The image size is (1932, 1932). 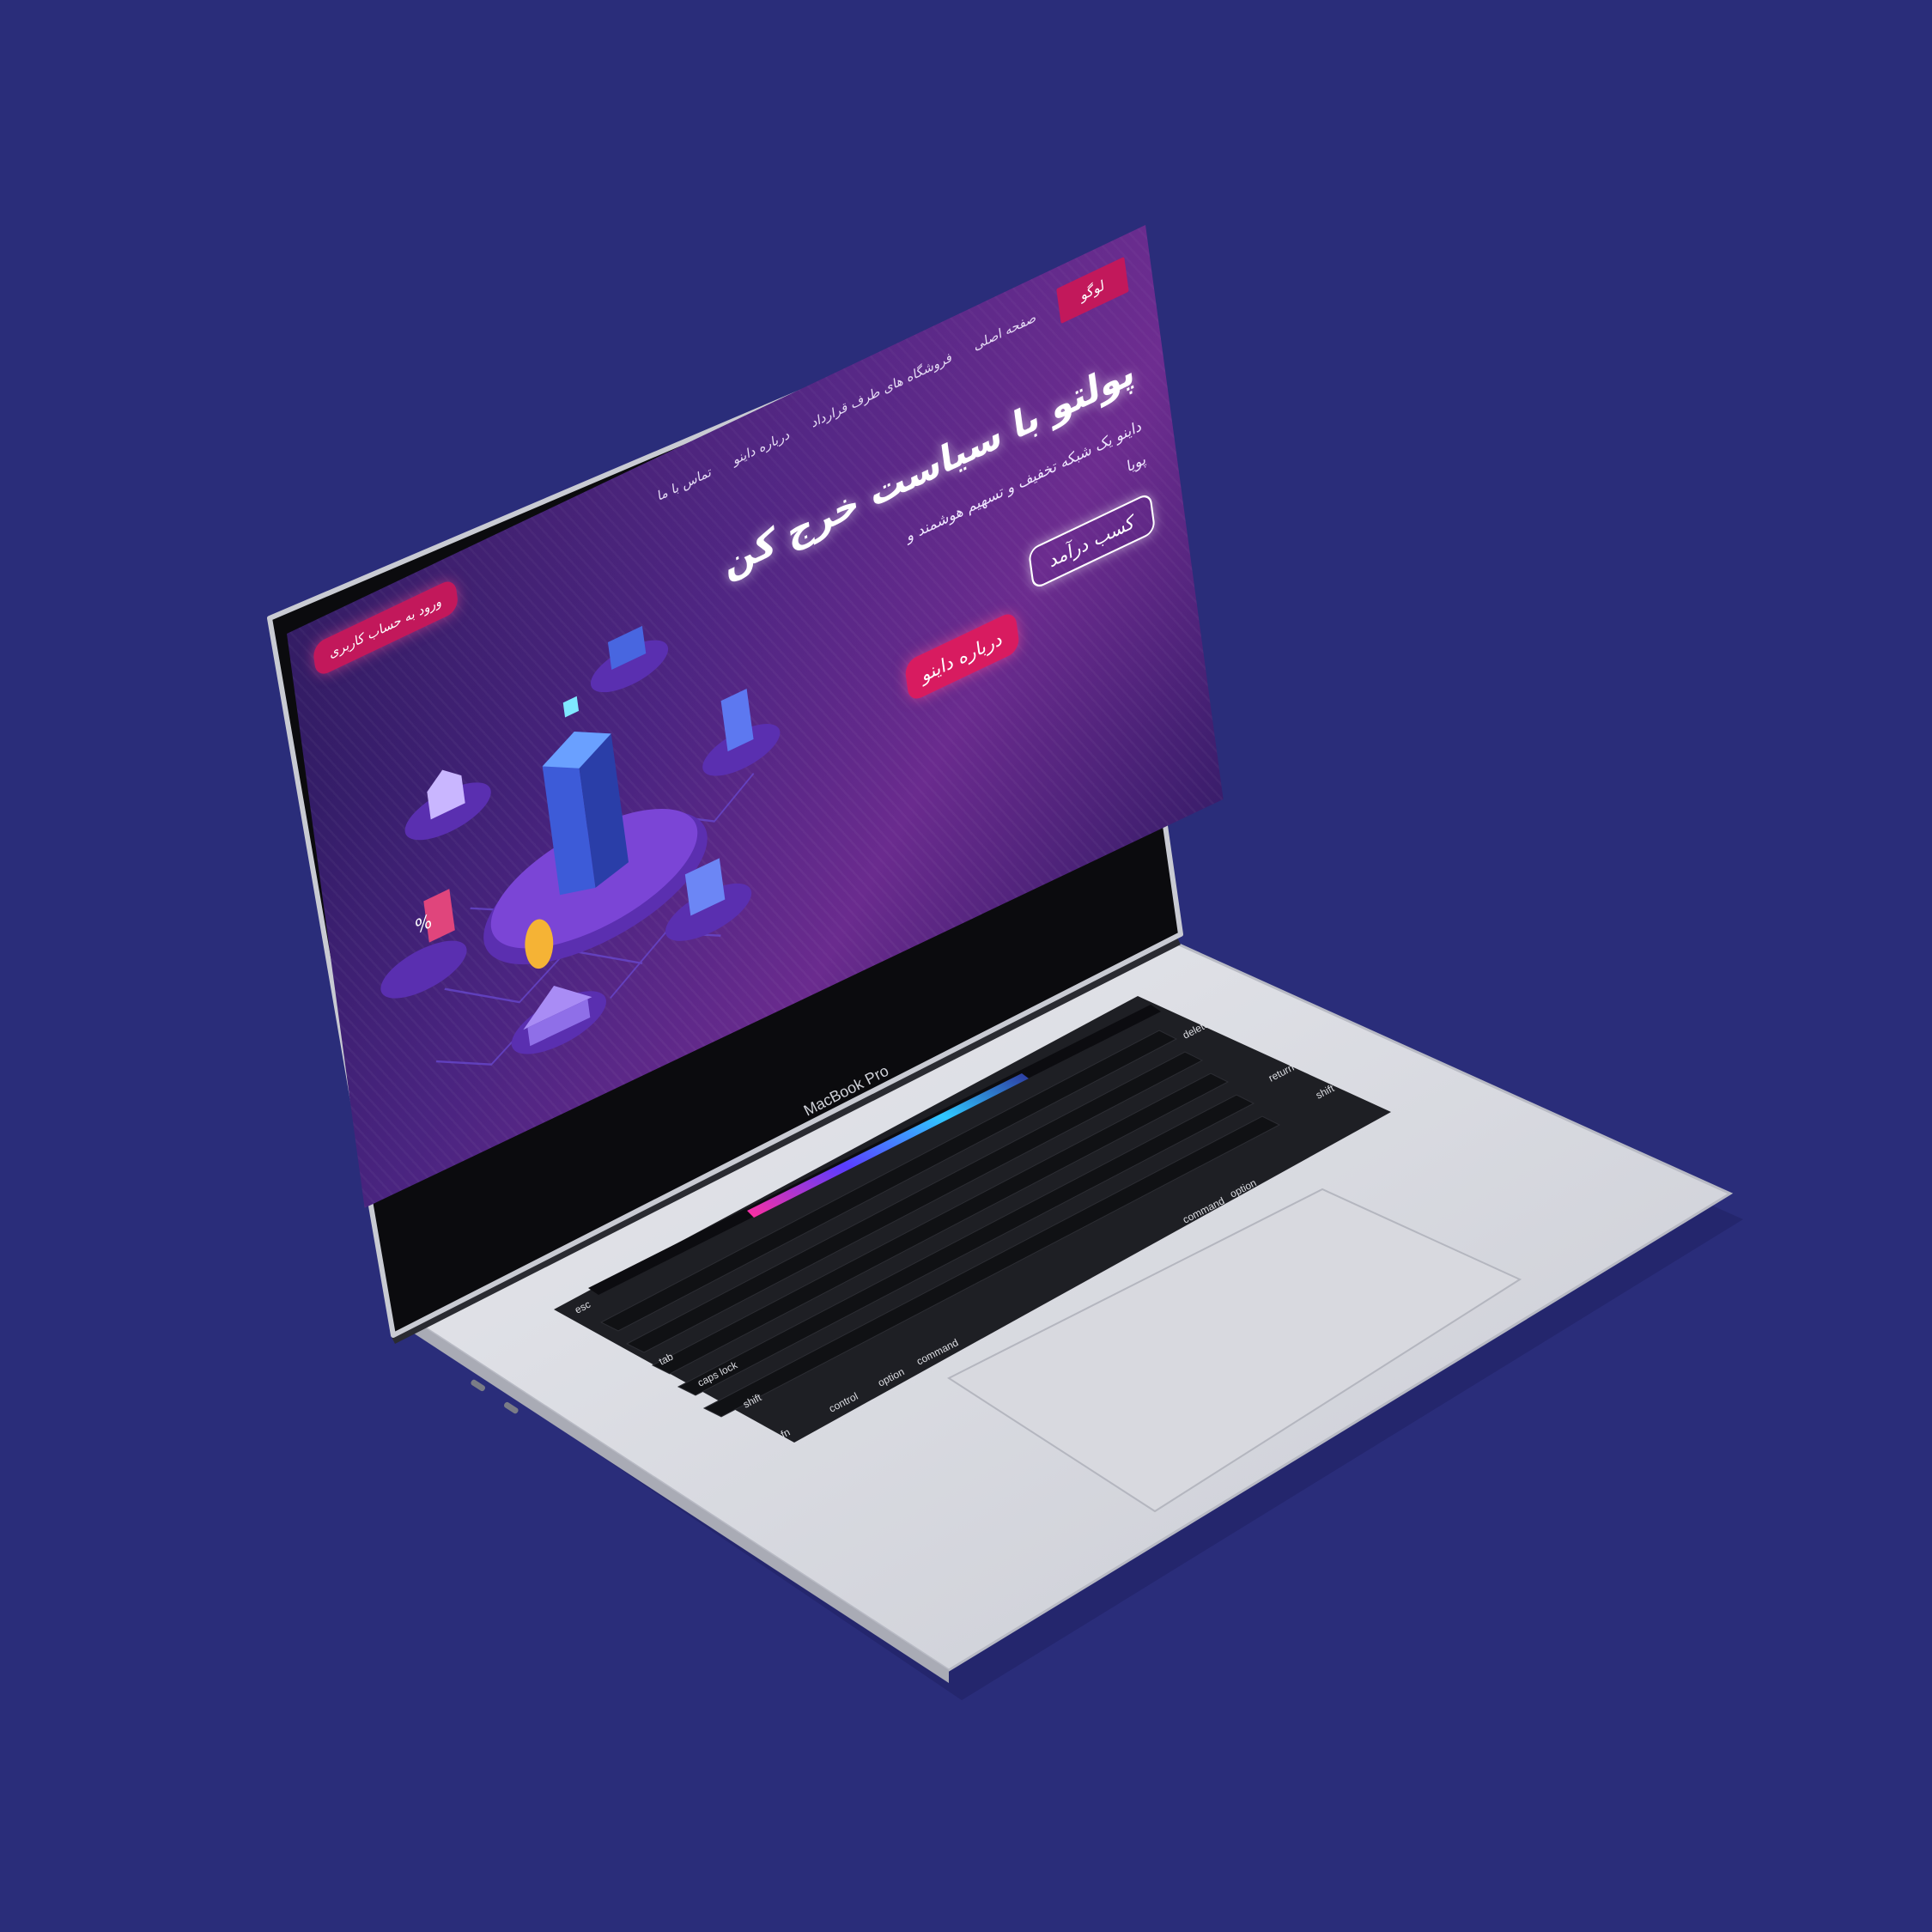 I want to click on satellite-platform-house, so click(x=448, y=805).